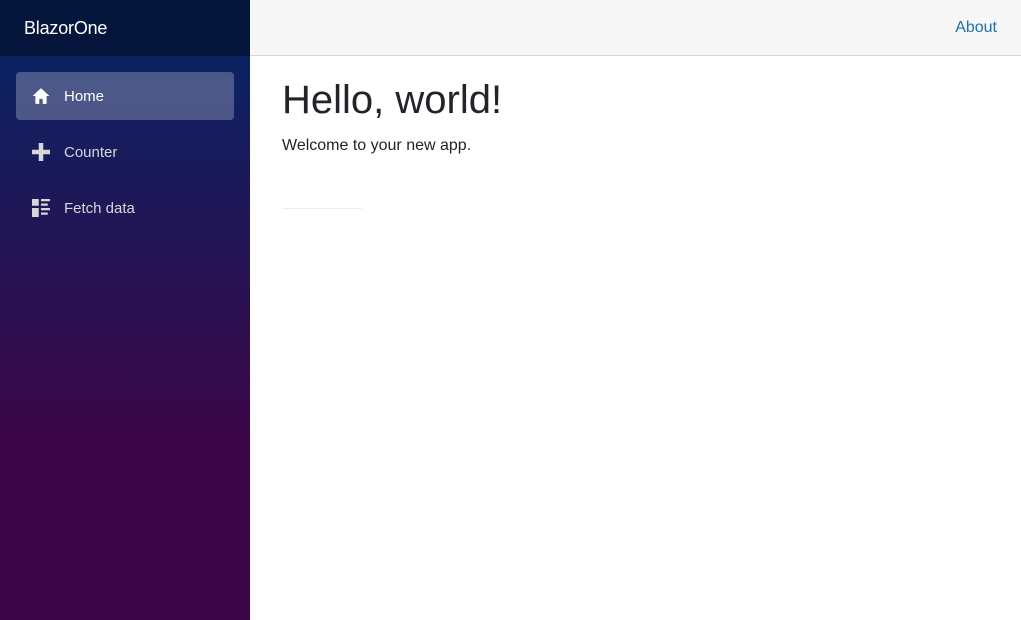  What do you see at coordinates (377, 145) in the screenshot?
I see `welcome-text: Welcome to your new app.` at bounding box center [377, 145].